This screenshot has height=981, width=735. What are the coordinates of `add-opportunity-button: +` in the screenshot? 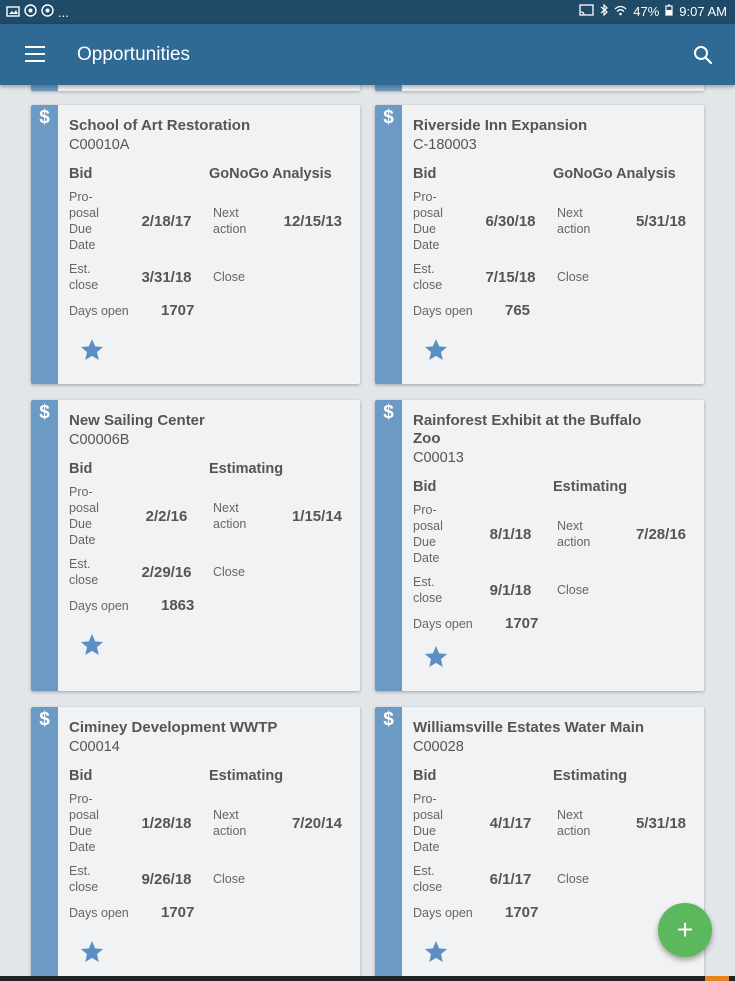 It's located at (685, 930).